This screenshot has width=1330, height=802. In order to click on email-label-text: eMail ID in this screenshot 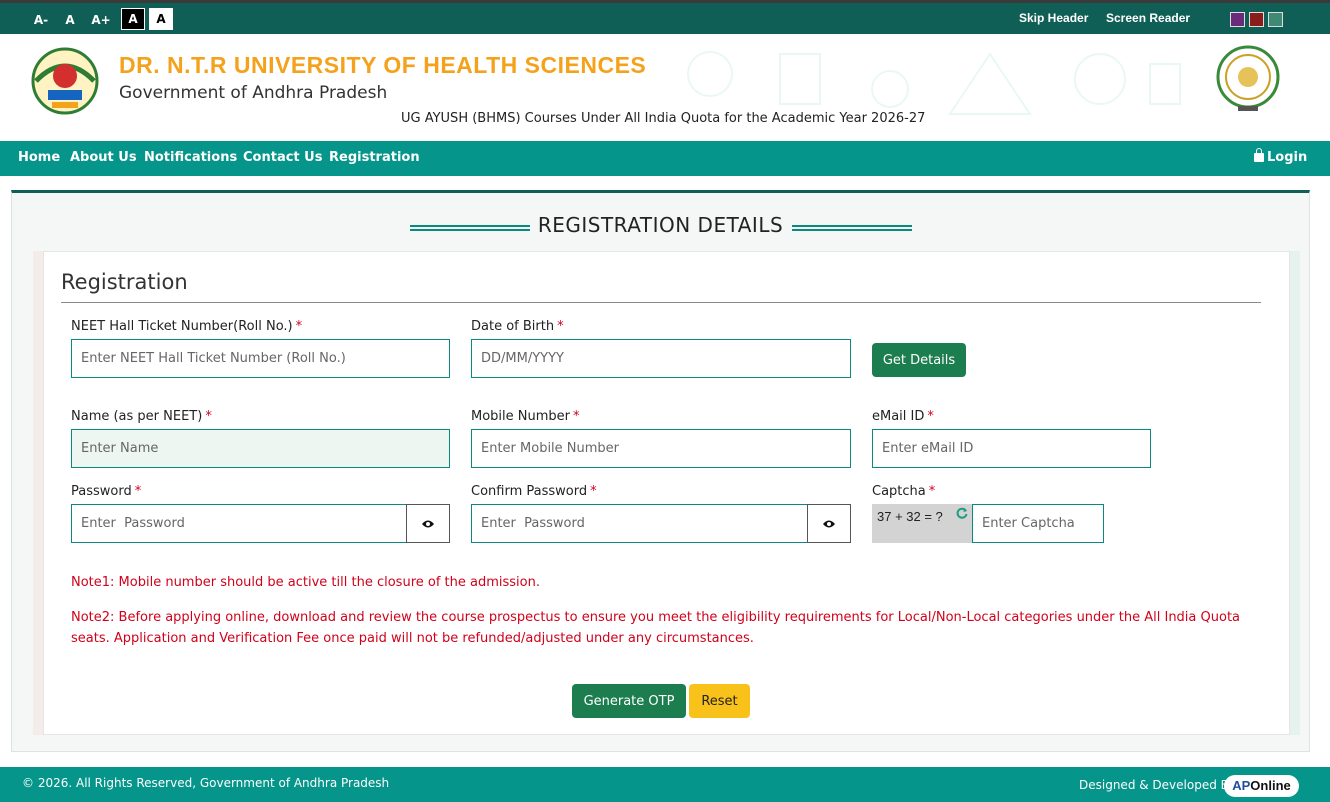, I will do `click(898, 416)`.